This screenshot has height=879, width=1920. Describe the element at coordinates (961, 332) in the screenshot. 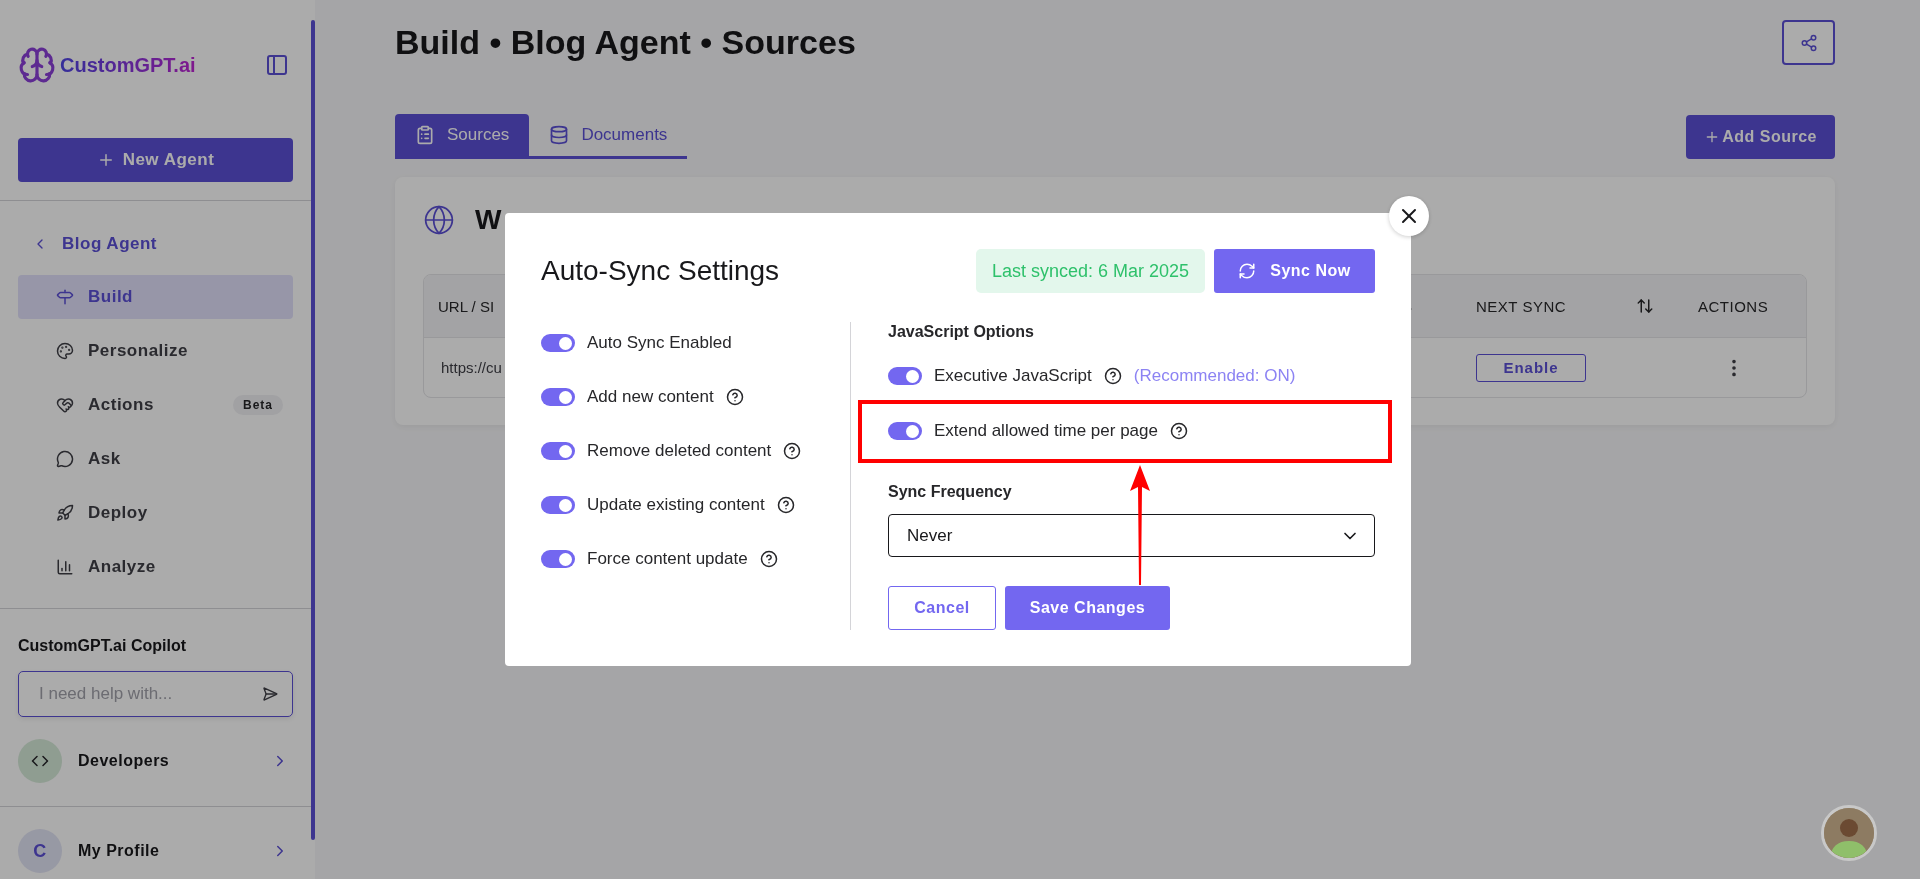

I see `section-title: JavaScript Options` at that location.